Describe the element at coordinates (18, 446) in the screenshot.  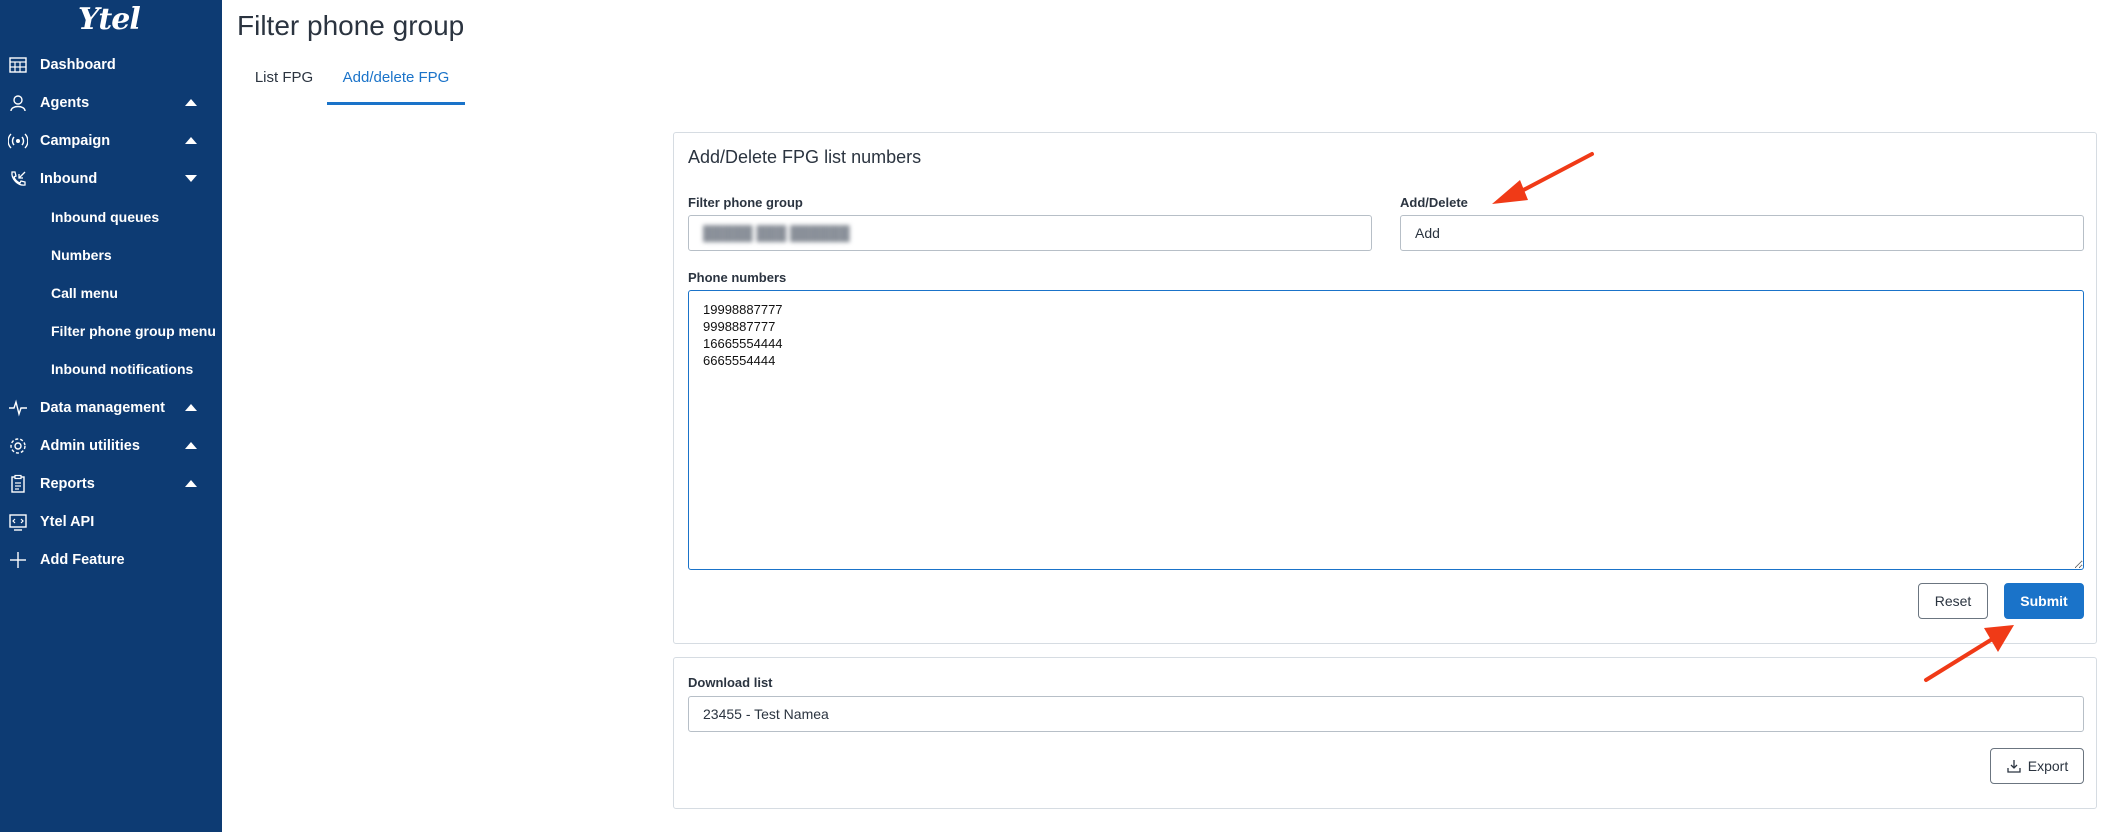
I see `gear-icon` at that location.